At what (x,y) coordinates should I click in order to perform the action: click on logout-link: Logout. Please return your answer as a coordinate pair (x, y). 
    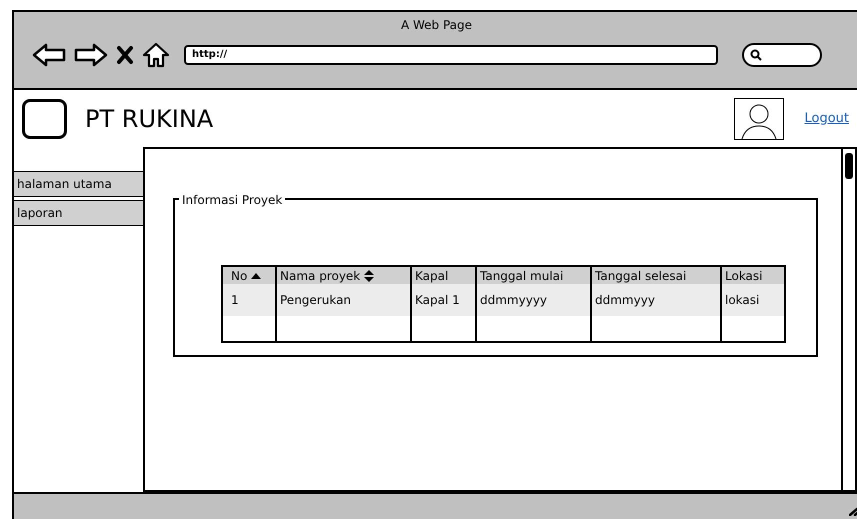
    Looking at the image, I should click on (826, 118).